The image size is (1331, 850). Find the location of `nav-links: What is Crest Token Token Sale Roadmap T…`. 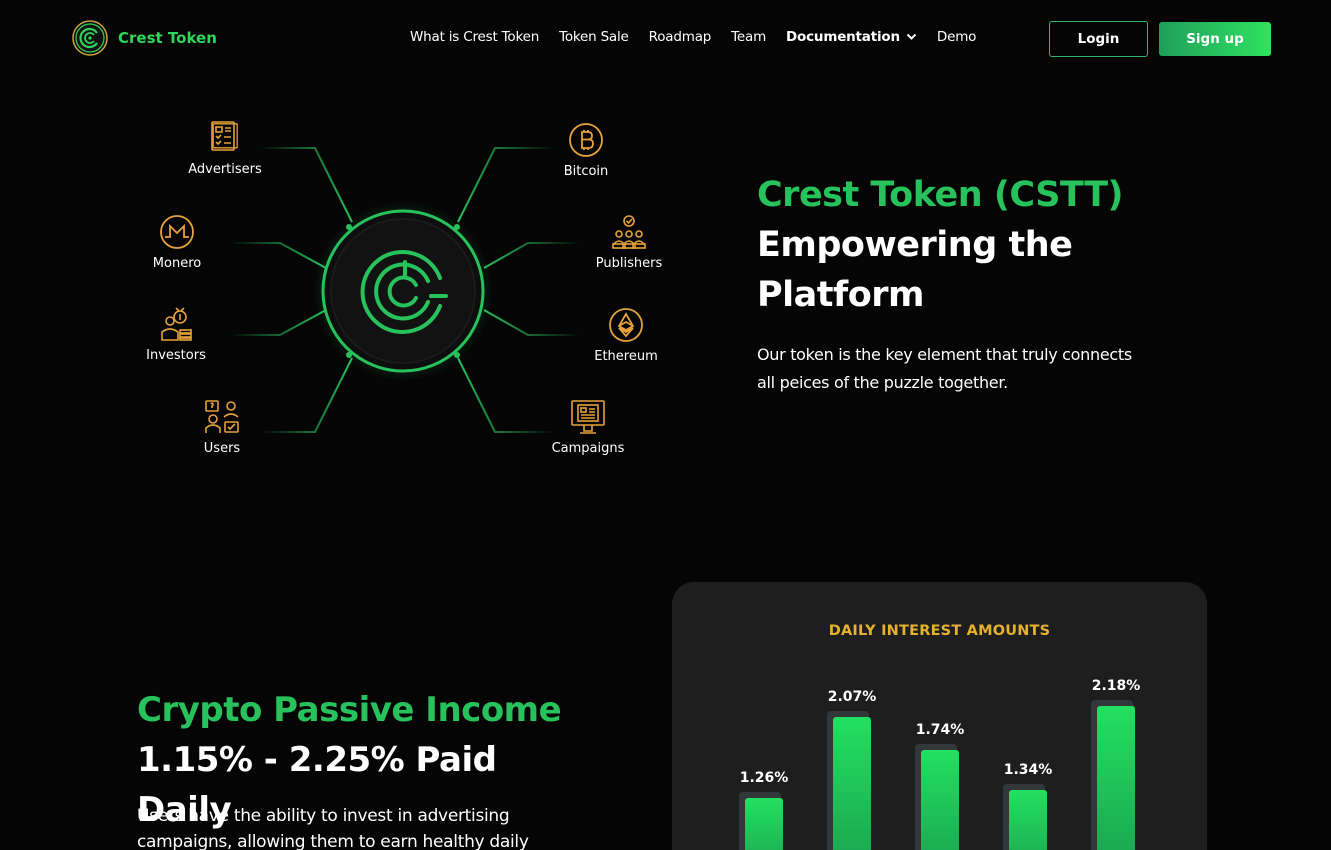

nav-links: What is Crest Token Token Sale Roadmap T… is located at coordinates (703, 37).